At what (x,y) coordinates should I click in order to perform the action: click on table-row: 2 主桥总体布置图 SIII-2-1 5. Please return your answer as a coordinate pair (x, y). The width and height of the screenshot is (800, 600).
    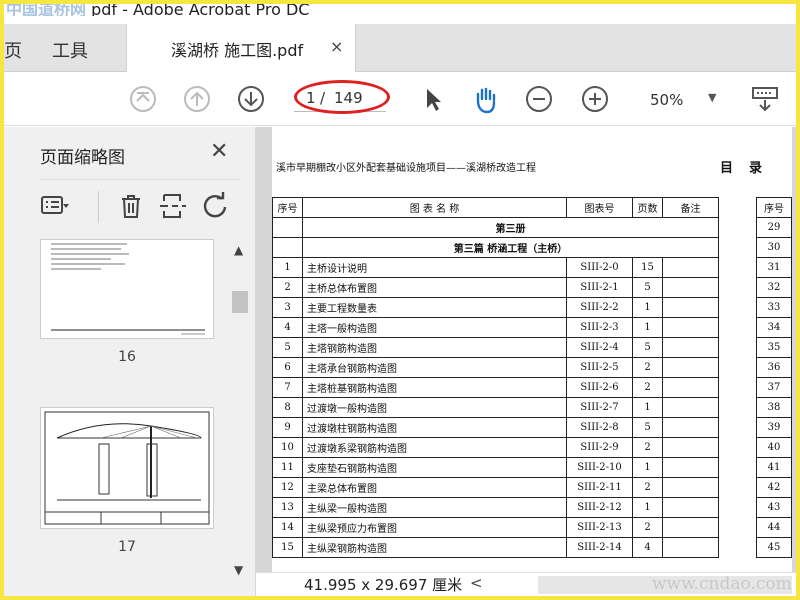
    Looking at the image, I should click on (495, 287).